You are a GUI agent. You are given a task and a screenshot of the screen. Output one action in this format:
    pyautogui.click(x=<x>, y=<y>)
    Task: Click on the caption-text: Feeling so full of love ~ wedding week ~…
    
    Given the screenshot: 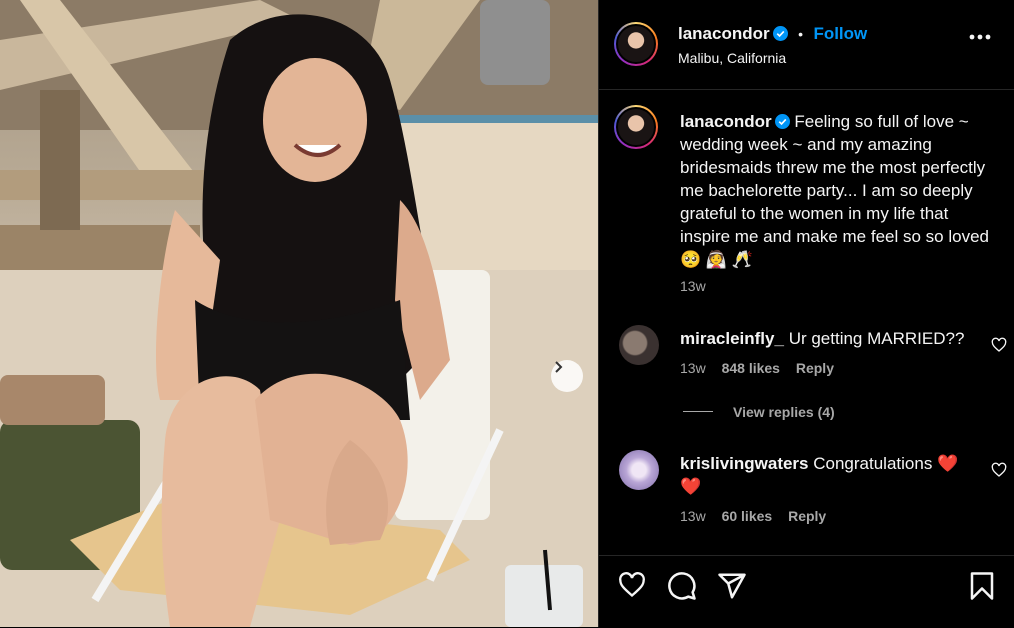 What is the action you would take?
    pyautogui.click(x=834, y=190)
    